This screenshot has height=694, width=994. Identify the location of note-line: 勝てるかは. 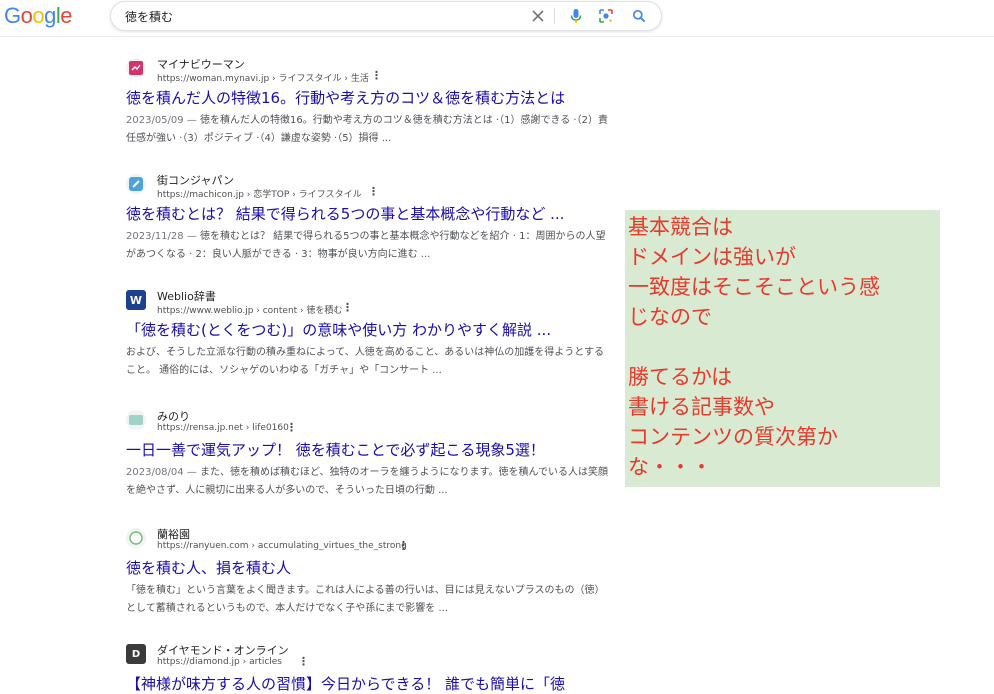
(680, 377).